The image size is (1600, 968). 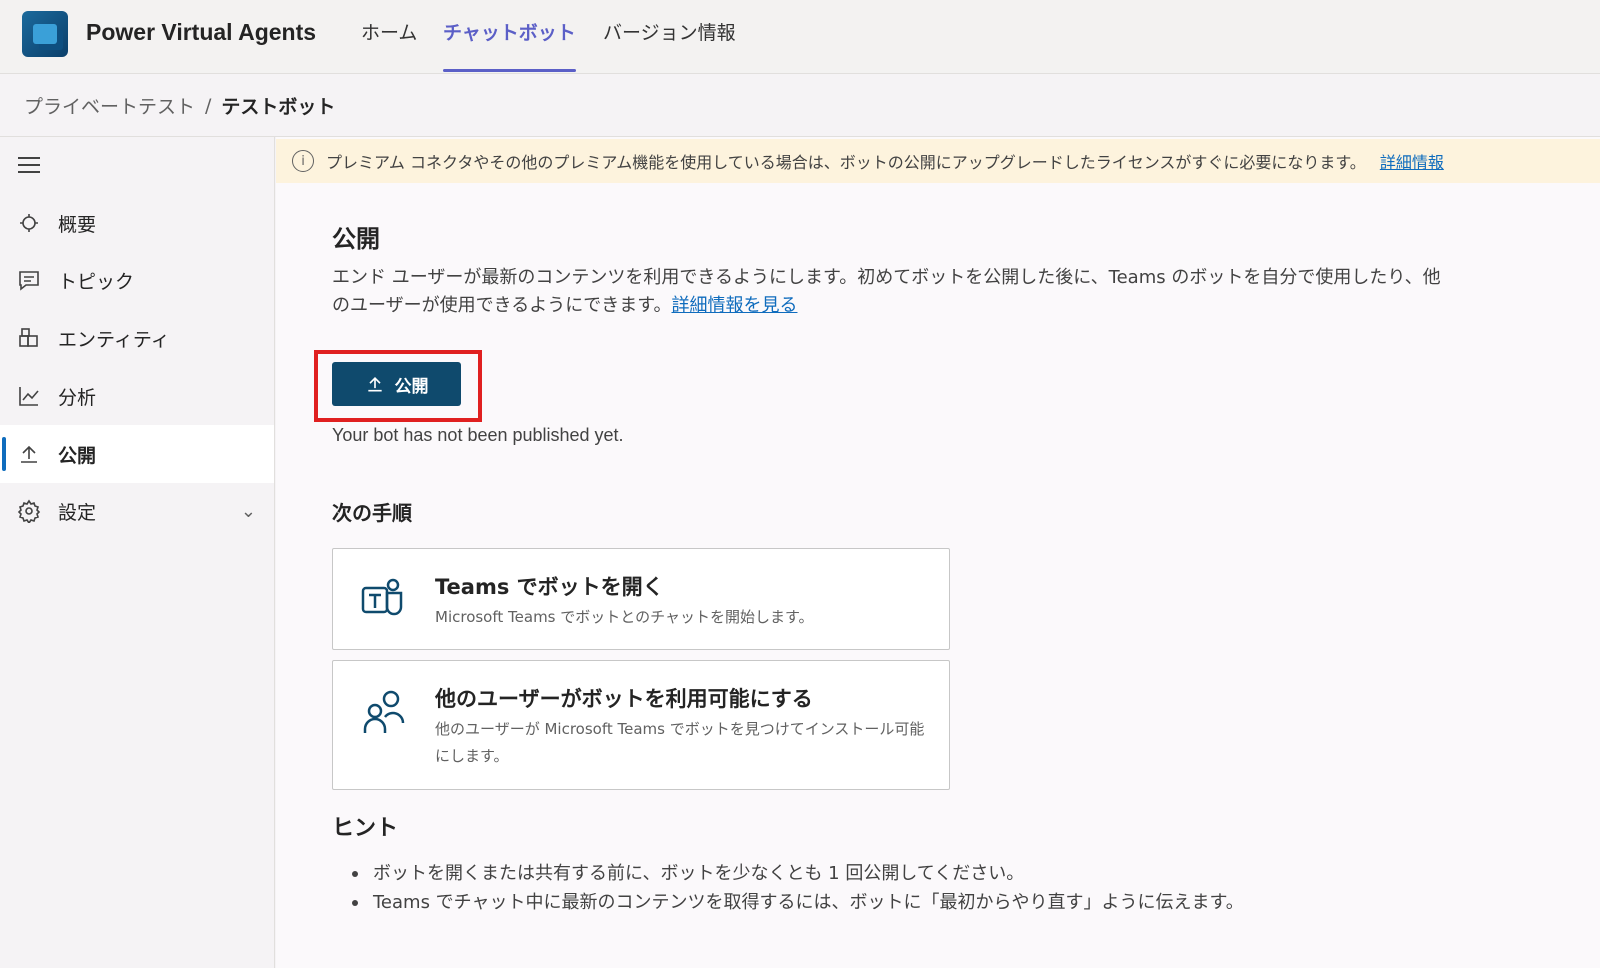 What do you see at coordinates (45, 34) in the screenshot?
I see `app-logo-icon` at bounding box center [45, 34].